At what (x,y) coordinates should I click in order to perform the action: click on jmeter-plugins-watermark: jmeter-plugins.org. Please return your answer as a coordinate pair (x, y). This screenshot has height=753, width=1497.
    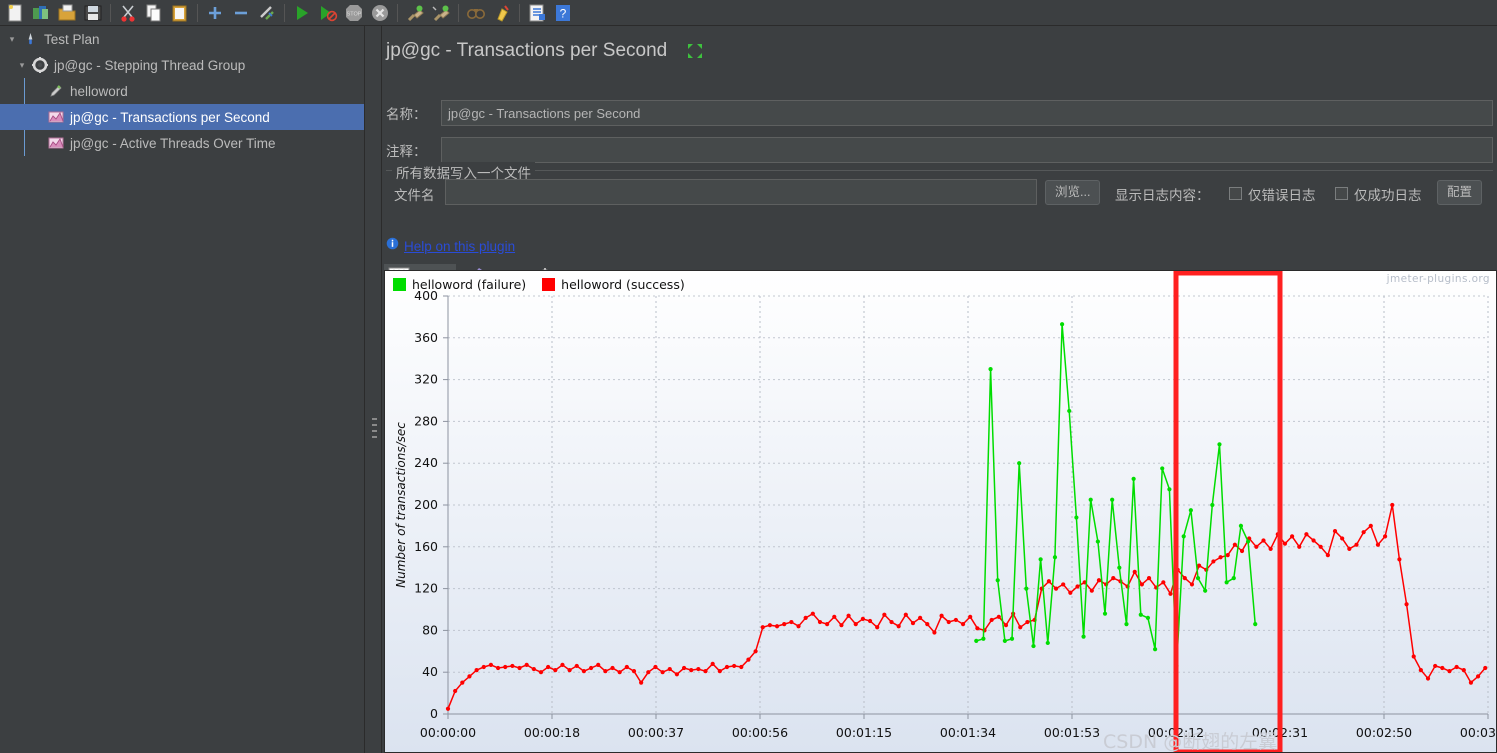
    Looking at the image, I should click on (1438, 279).